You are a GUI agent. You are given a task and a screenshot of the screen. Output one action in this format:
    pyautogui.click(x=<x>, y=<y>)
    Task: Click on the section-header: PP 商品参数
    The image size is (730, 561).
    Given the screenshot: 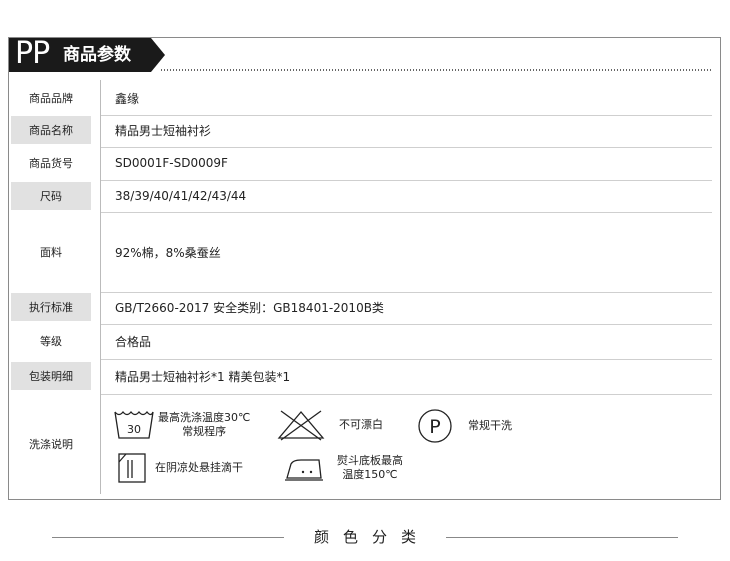 What is the action you would take?
    pyautogui.click(x=89, y=54)
    